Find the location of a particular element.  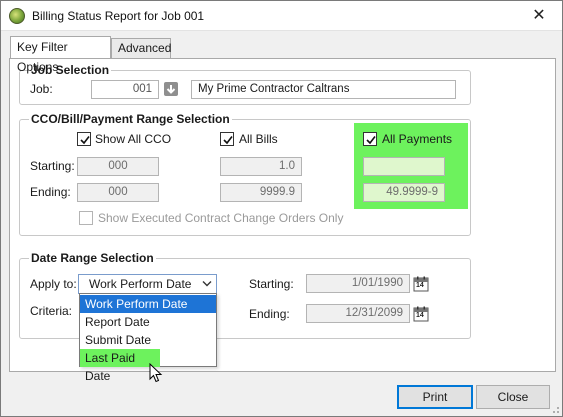

job-lookup-button is located at coordinates (171, 89).